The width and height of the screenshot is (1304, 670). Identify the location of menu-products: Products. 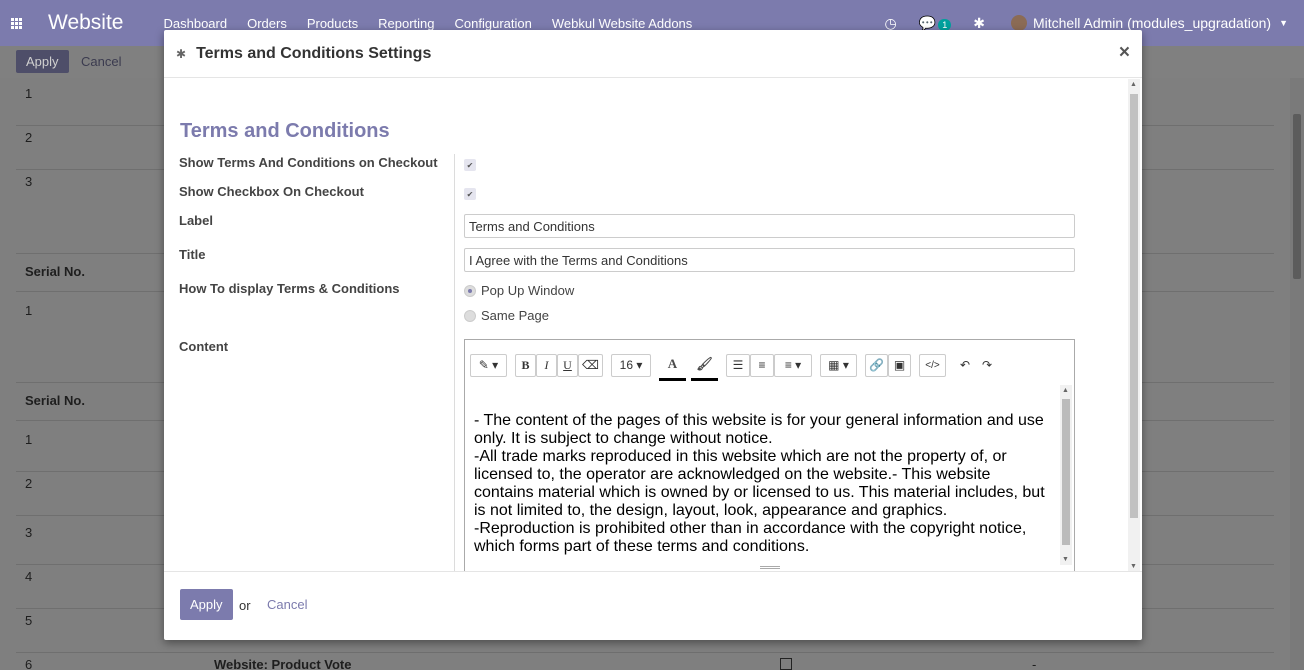
(332, 23).